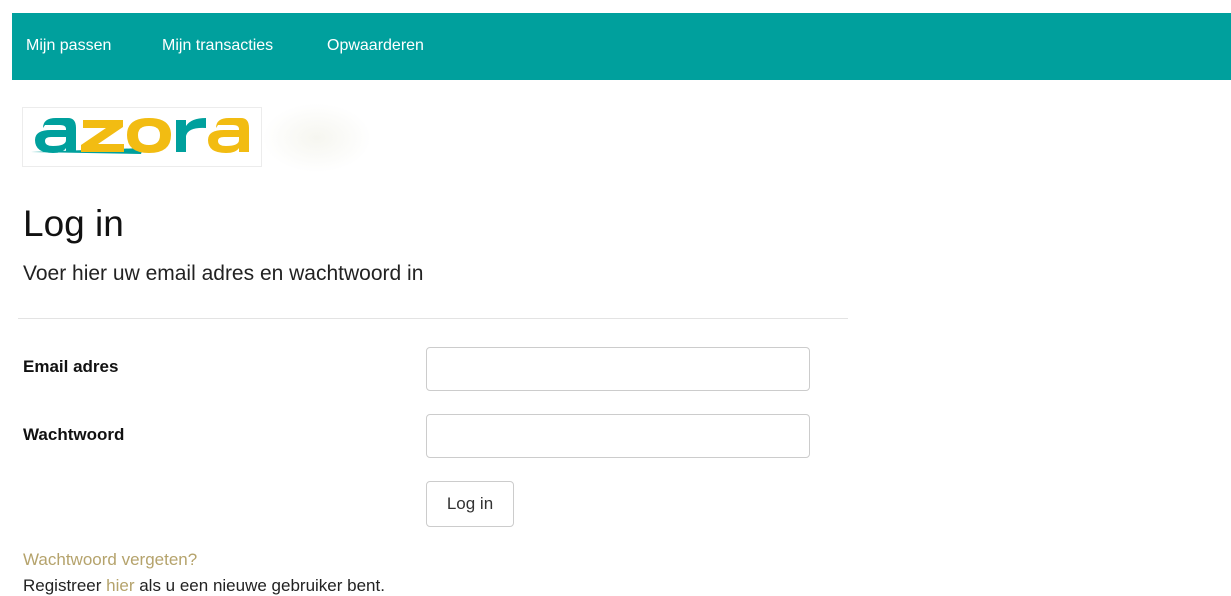 The image size is (1231, 596). I want to click on register-link: hier, so click(120, 585).